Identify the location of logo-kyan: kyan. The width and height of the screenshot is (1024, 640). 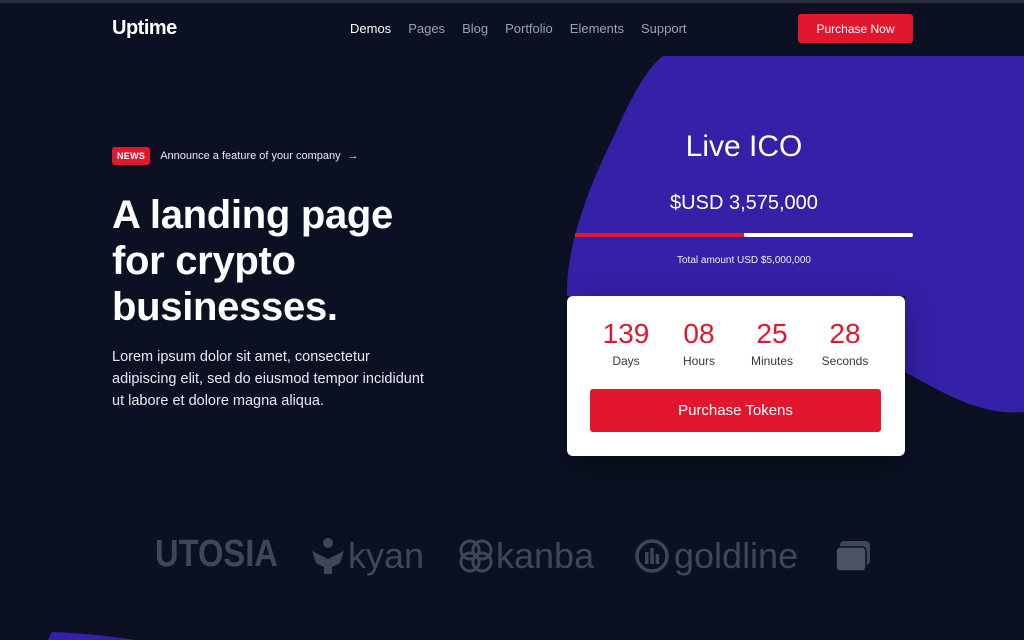
(367, 556).